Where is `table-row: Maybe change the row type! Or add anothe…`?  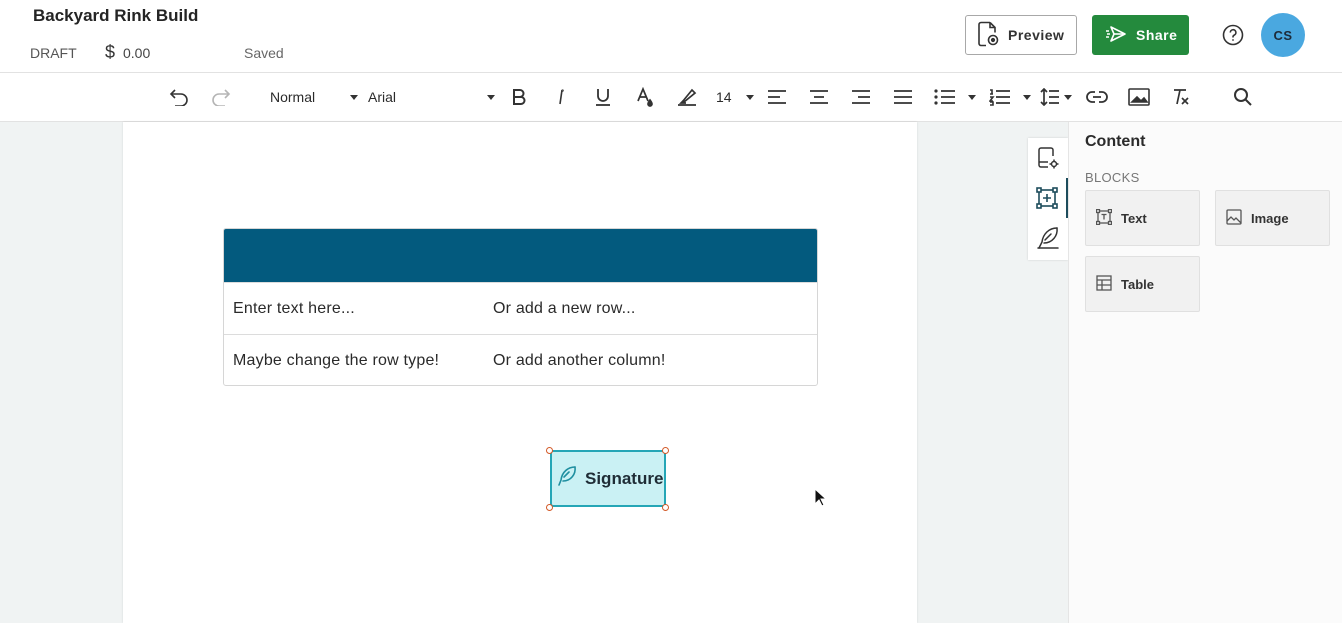
table-row: Maybe change the row type! Or add anothe… is located at coordinates (520, 359).